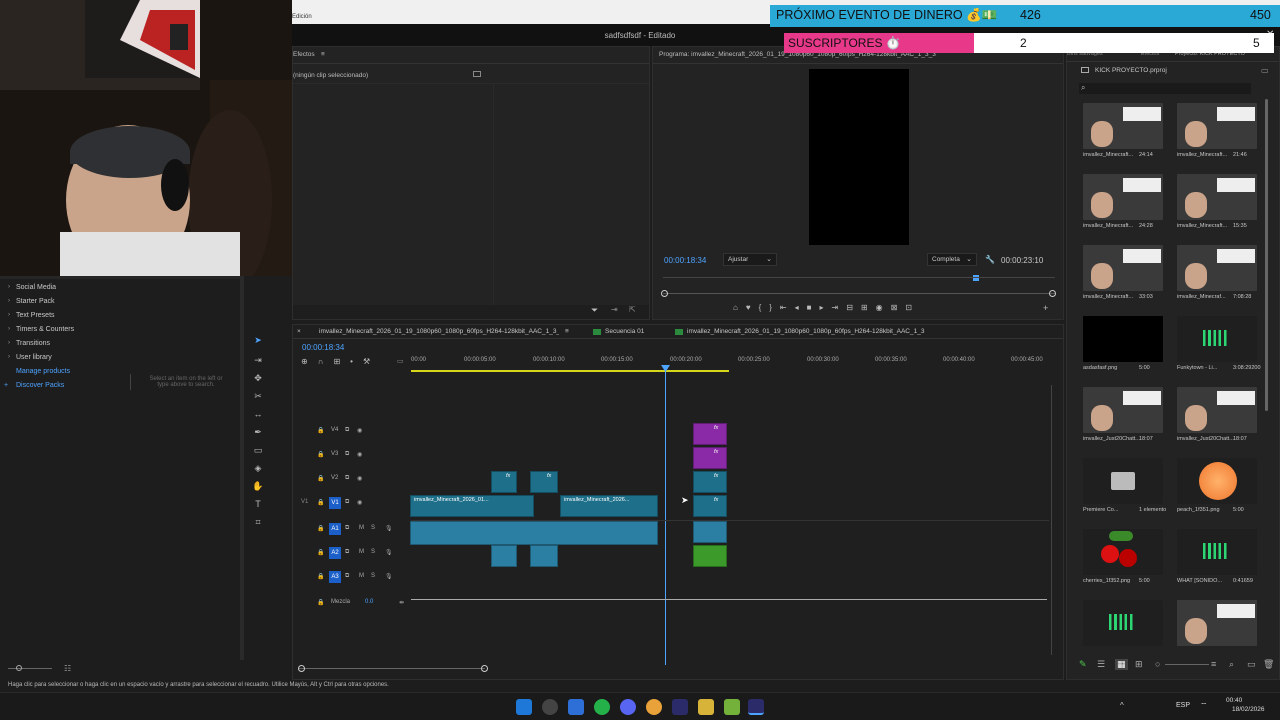 This screenshot has width=1280, height=720. Describe the element at coordinates (952, 259) in the screenshot. I see `quality-dropdown: Completa ⌄` at that location.